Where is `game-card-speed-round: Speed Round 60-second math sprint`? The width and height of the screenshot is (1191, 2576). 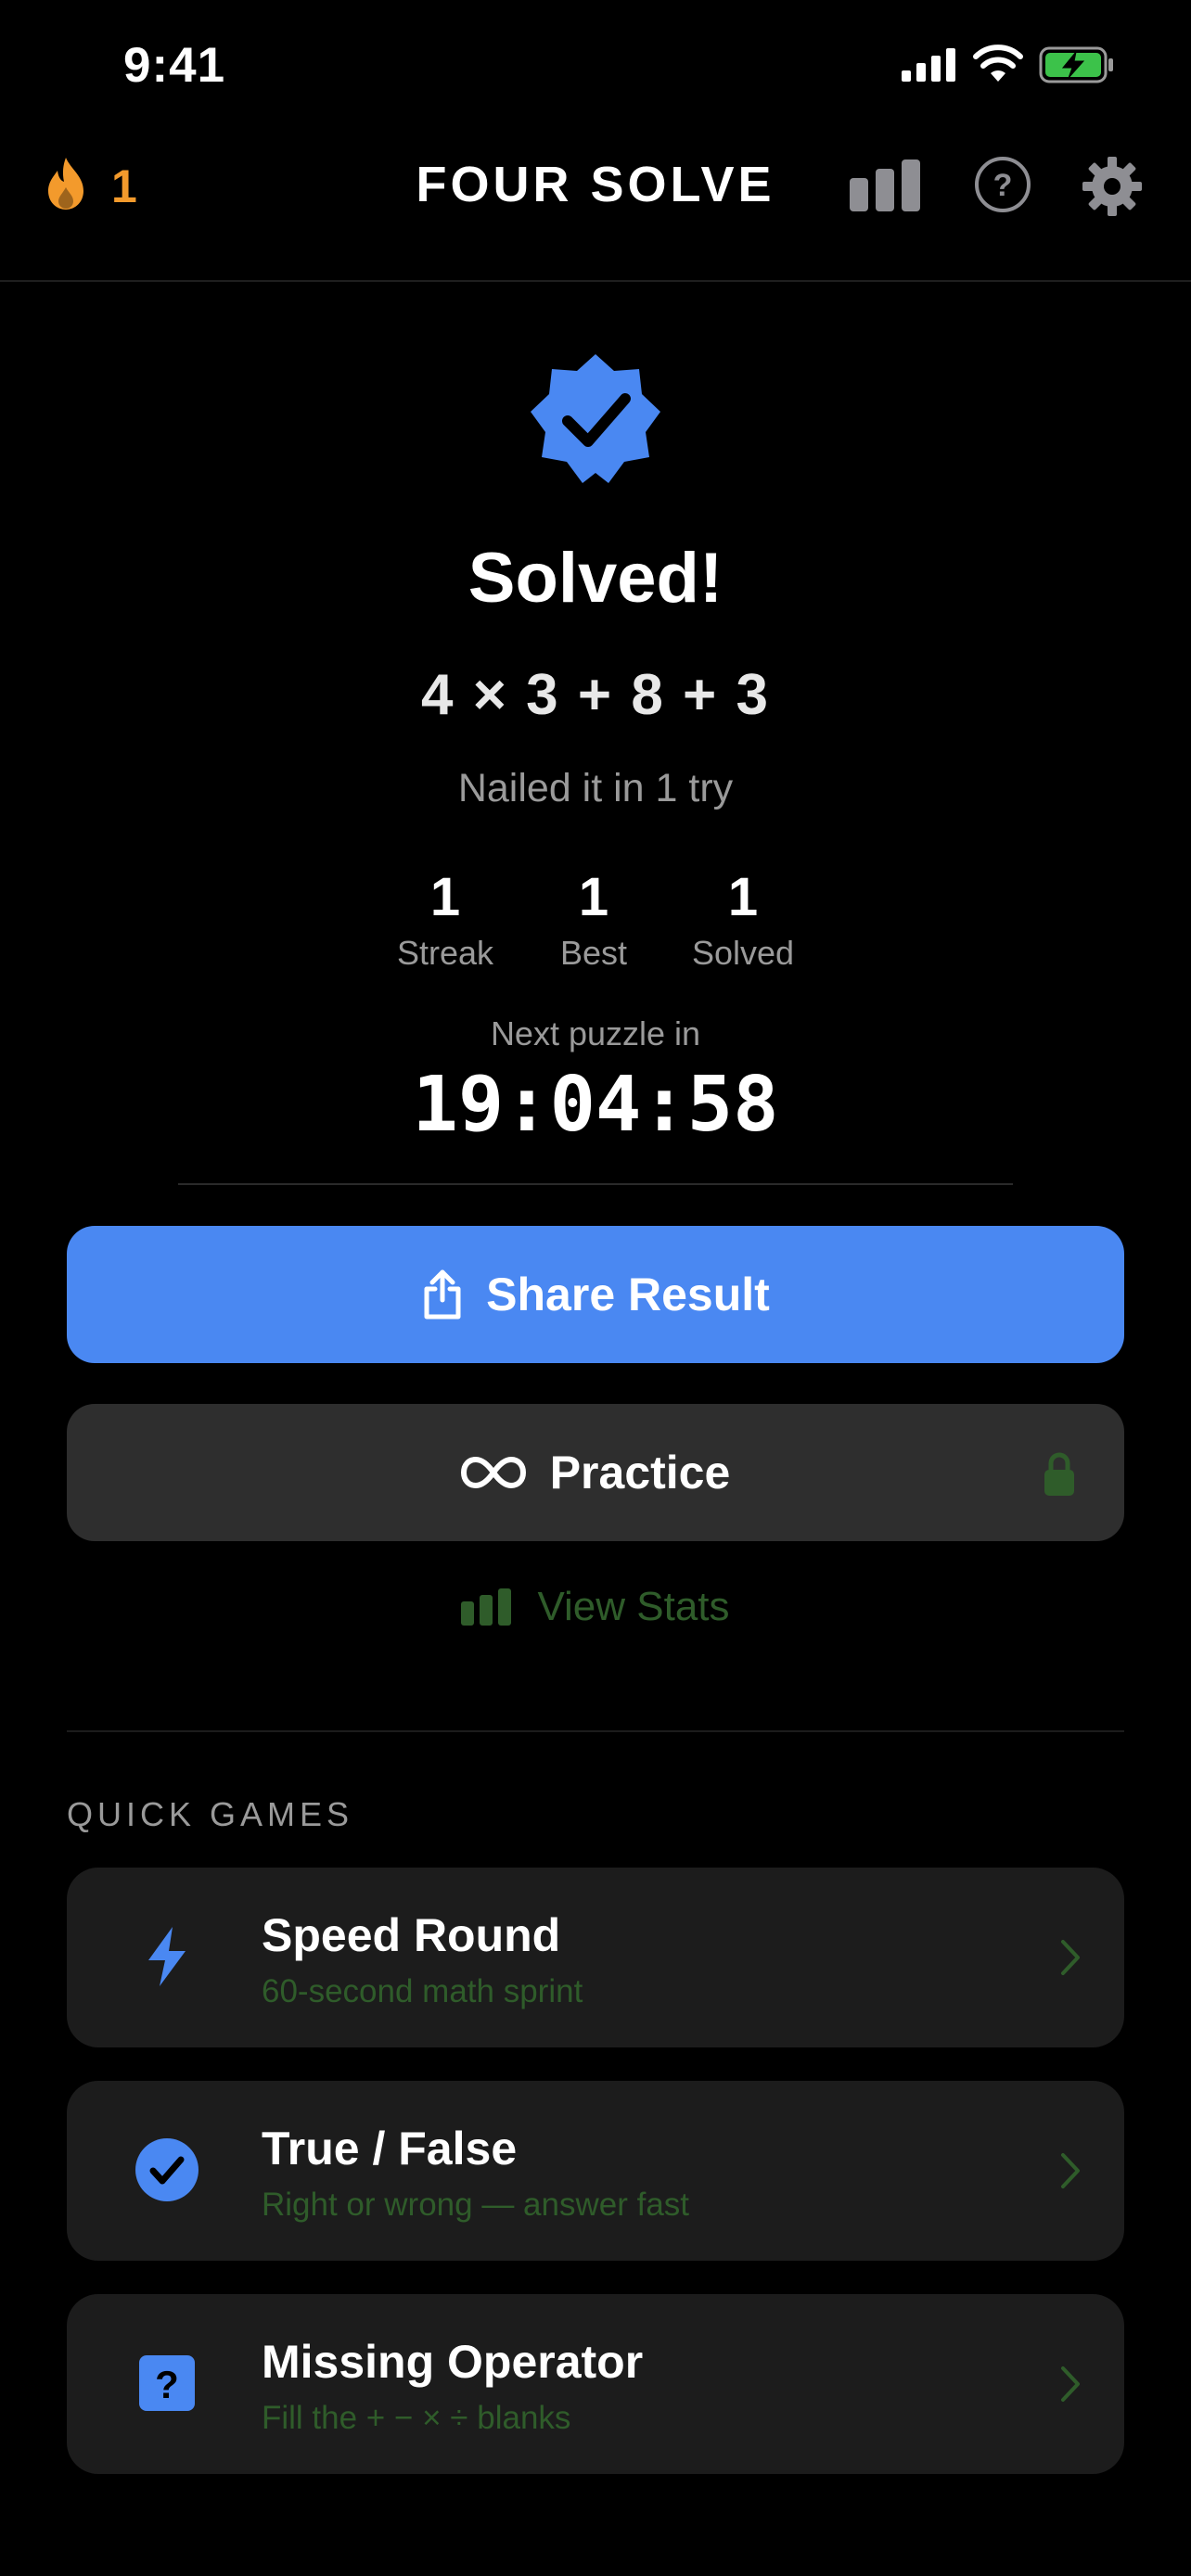
game-card-speed-round: Speed Round 60-second math sprint is located at coordinates (595, 1957).